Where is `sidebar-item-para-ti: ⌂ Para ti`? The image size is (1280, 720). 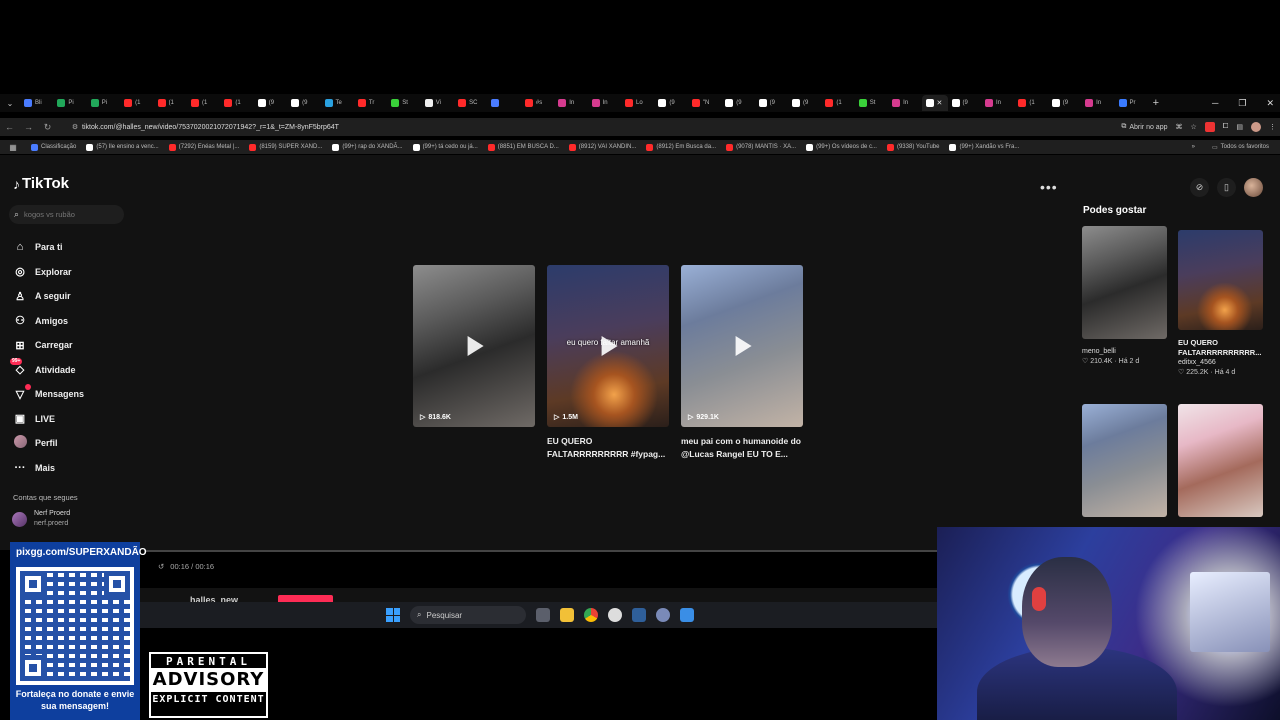
sidebar-item-para-ti: ⌂ Para ti is located at coordinates (48, 247).